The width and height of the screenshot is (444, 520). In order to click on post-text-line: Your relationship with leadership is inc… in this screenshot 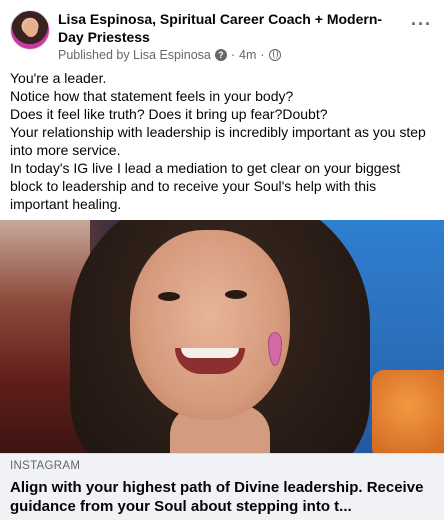, I will do `click(218, 141)`.